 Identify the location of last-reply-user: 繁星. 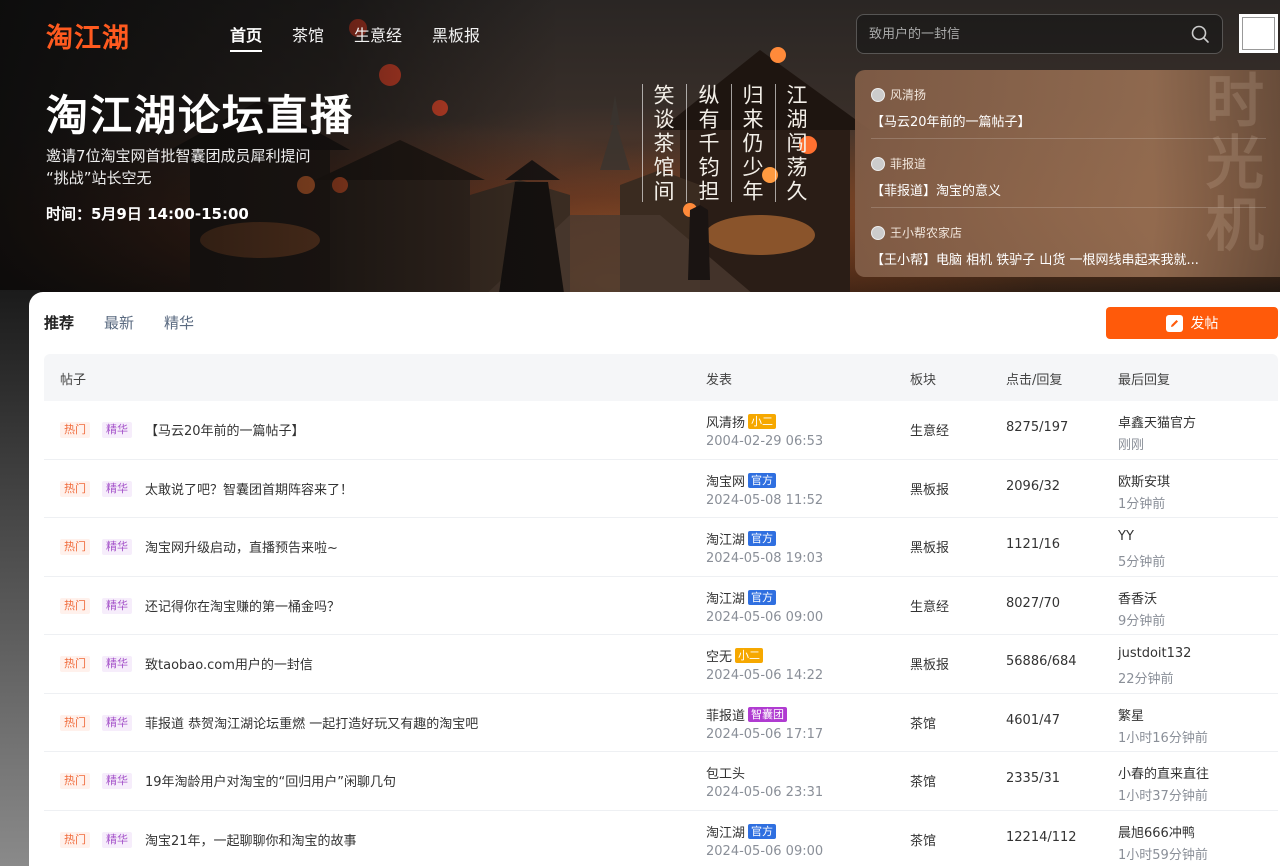
(1131, 714).